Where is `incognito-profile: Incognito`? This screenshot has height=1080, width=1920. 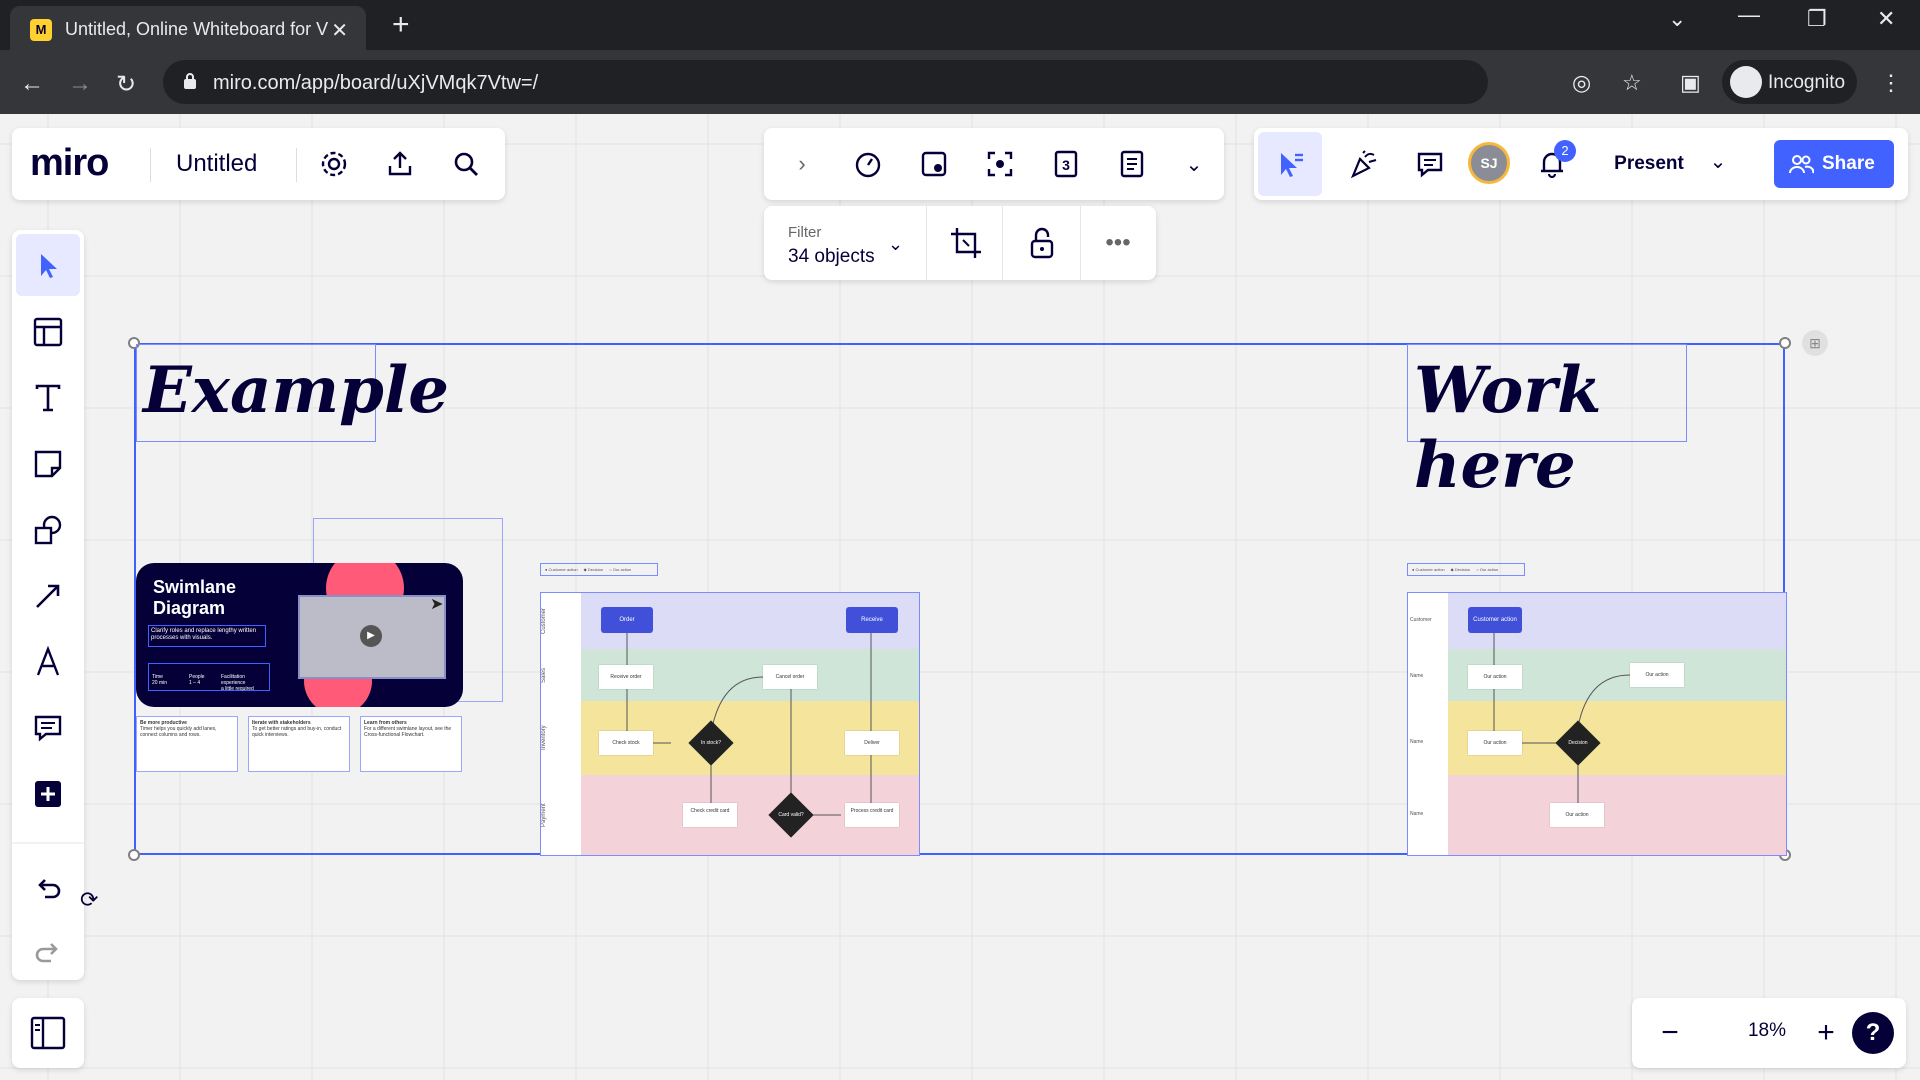
incognito-profile: Incognito is located at coordinates (1789, 82).